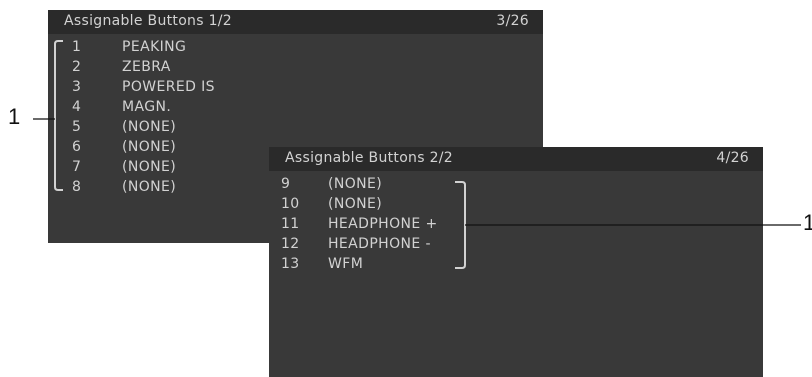 The height and width of the screenshot is (377, 812). Describe the element at coordinates (77, 127) in the screenshot. I see `button-number: 5` at that location.